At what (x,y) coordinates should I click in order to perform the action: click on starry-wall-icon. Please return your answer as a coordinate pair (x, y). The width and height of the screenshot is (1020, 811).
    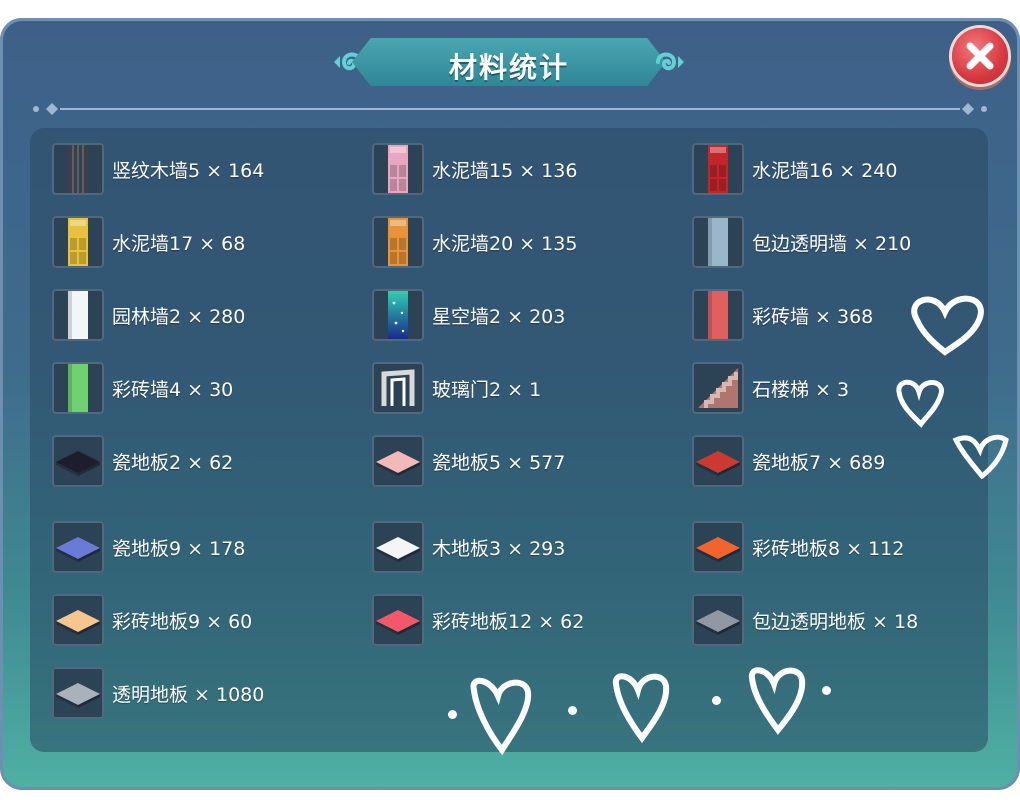
    Looking at the image, I should click on (398, 315).